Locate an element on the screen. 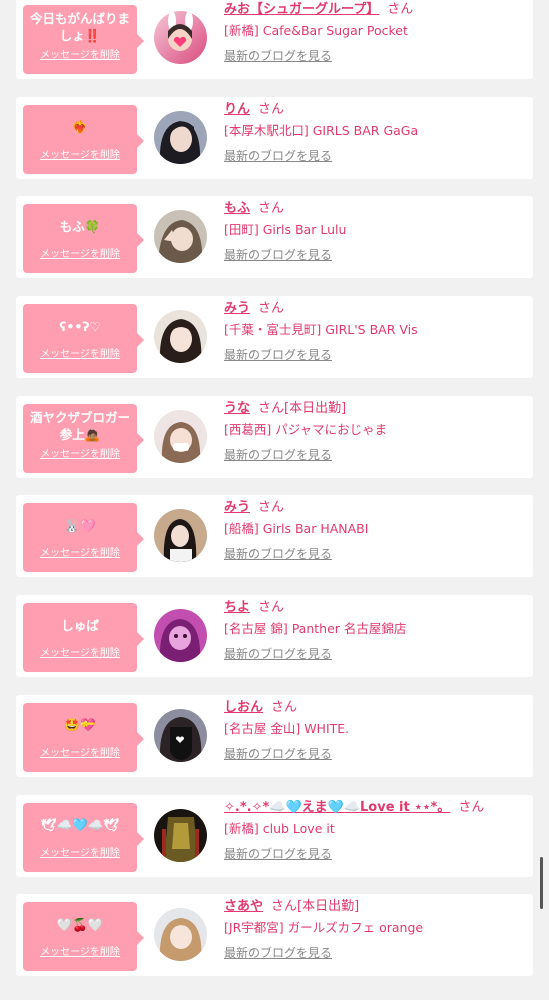  profile-info: みう さん [千葉・富士見町] GIRL'S BAR Vis 最新のブログを見る is located at coordinates (375, 331).